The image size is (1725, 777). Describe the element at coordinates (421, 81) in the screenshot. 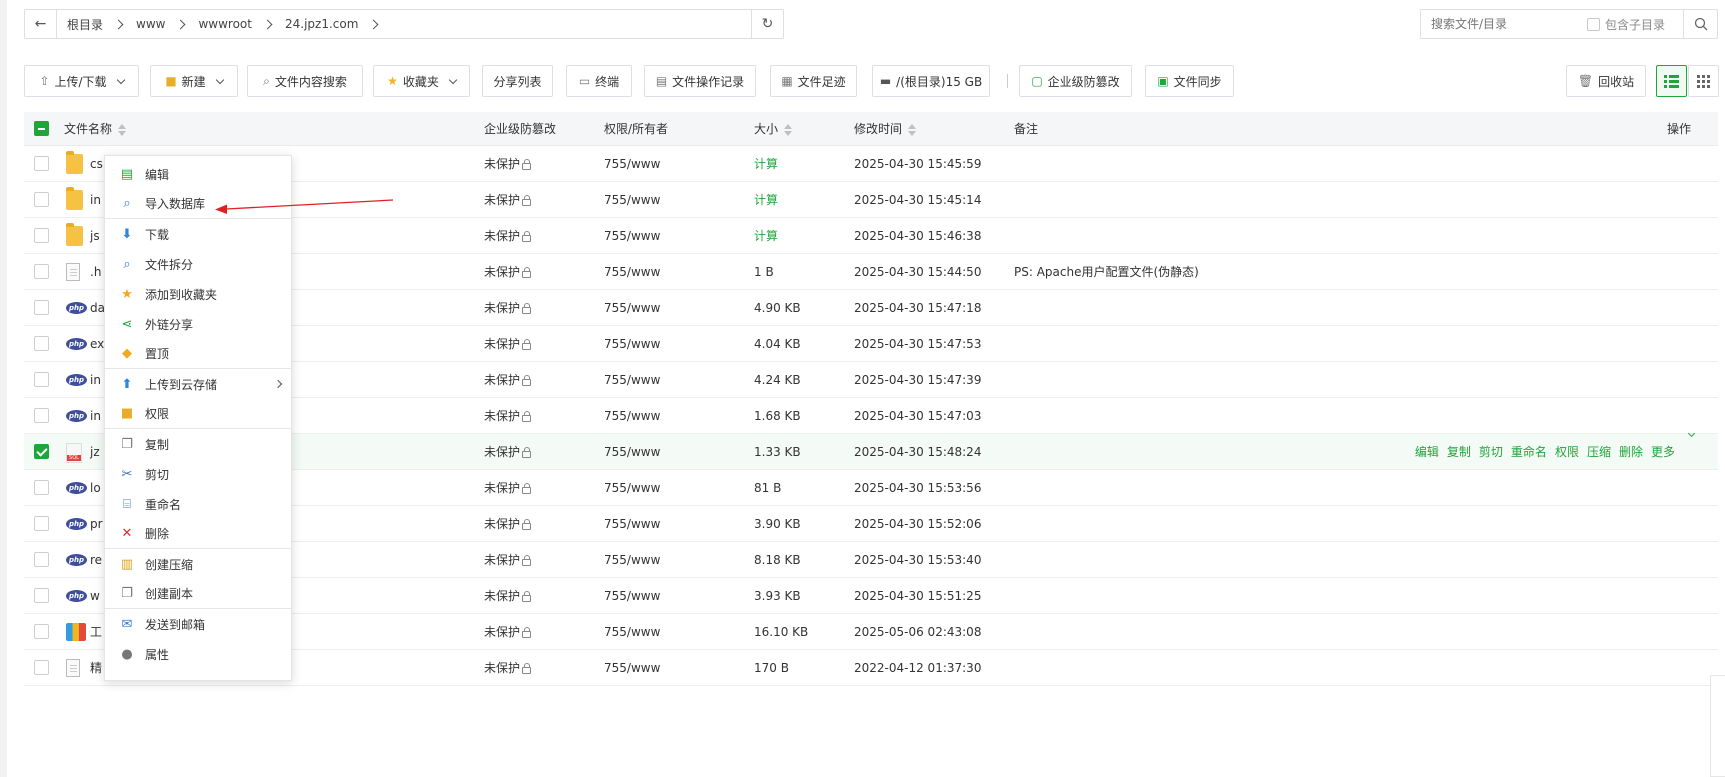

I see `favorites-button: ★ 收藏夹` at that location.